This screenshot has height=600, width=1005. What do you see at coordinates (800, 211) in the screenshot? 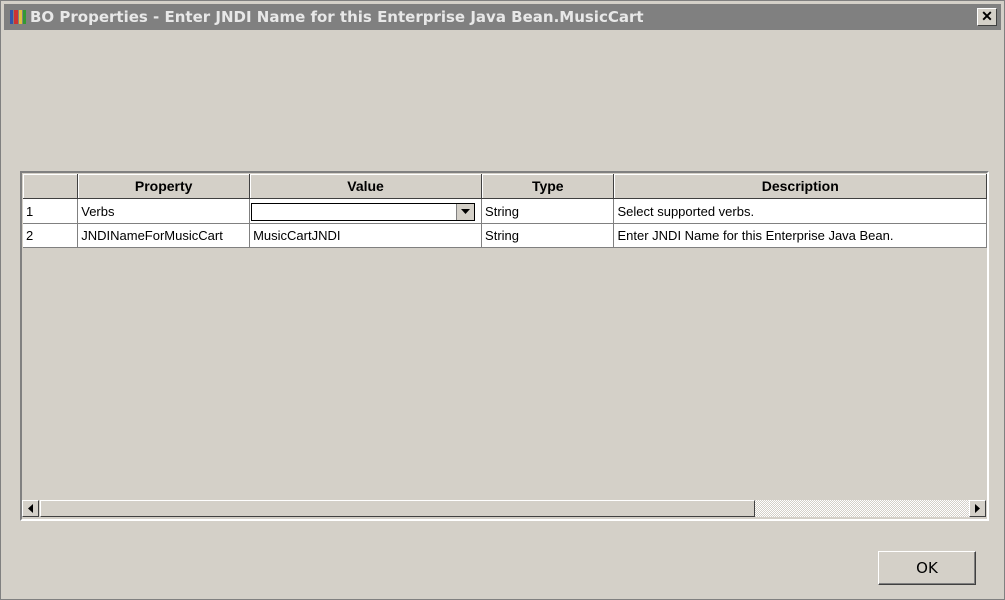
I see `description-cell: Select supported verbs.` at bounding box center [800, 211].